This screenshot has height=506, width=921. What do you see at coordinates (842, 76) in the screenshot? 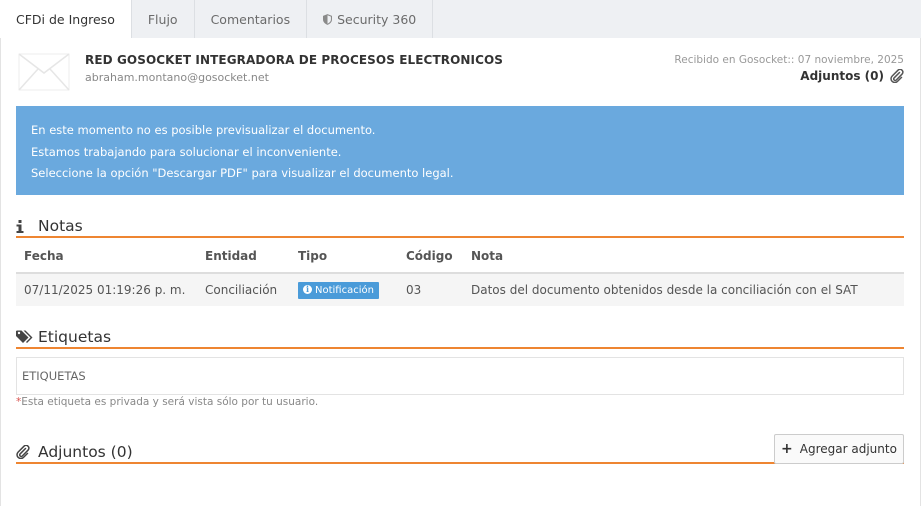
I see `attachments-count: Adjuntos (0)` at bounding box center [842, 76].